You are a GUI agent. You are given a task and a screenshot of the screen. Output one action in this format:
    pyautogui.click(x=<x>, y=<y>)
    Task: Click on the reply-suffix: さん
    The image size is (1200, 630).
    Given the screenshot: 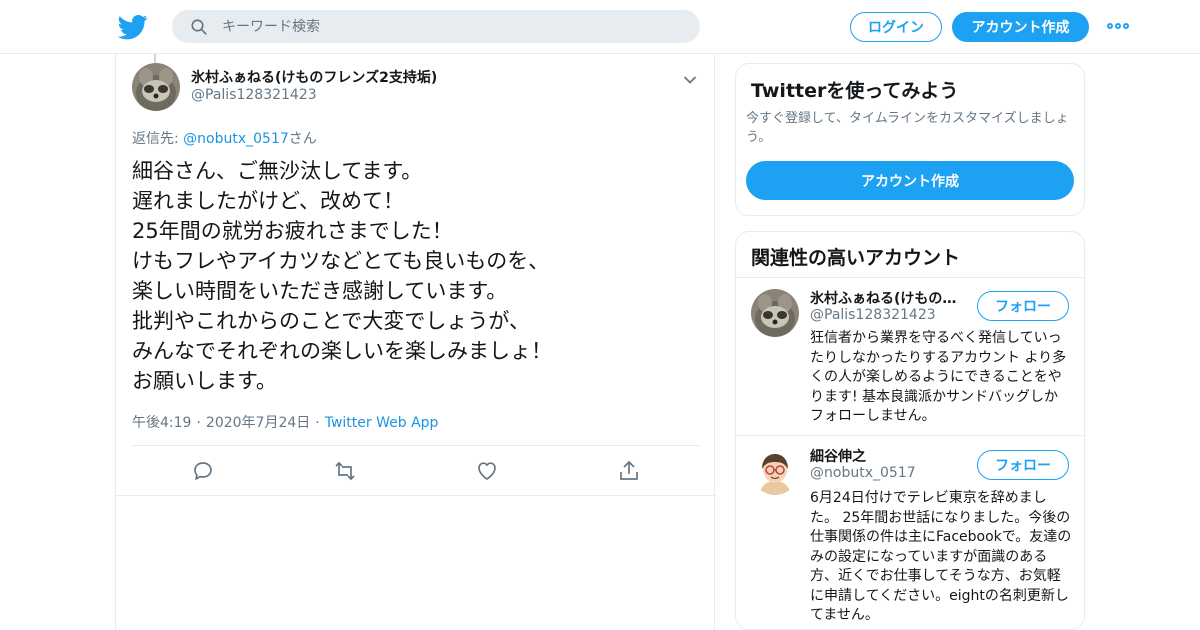 What is the action you would take?
    pyautogui.click(x=302, y=139)
    